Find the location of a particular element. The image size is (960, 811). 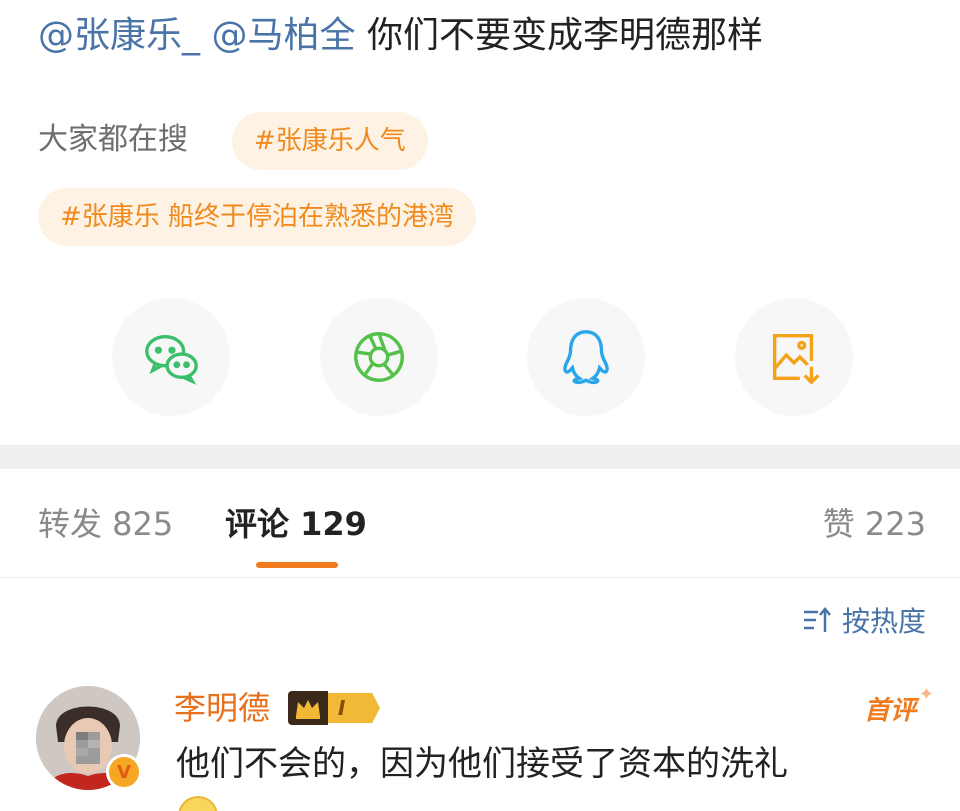

save-image-button is located at coordinates (794, 357).